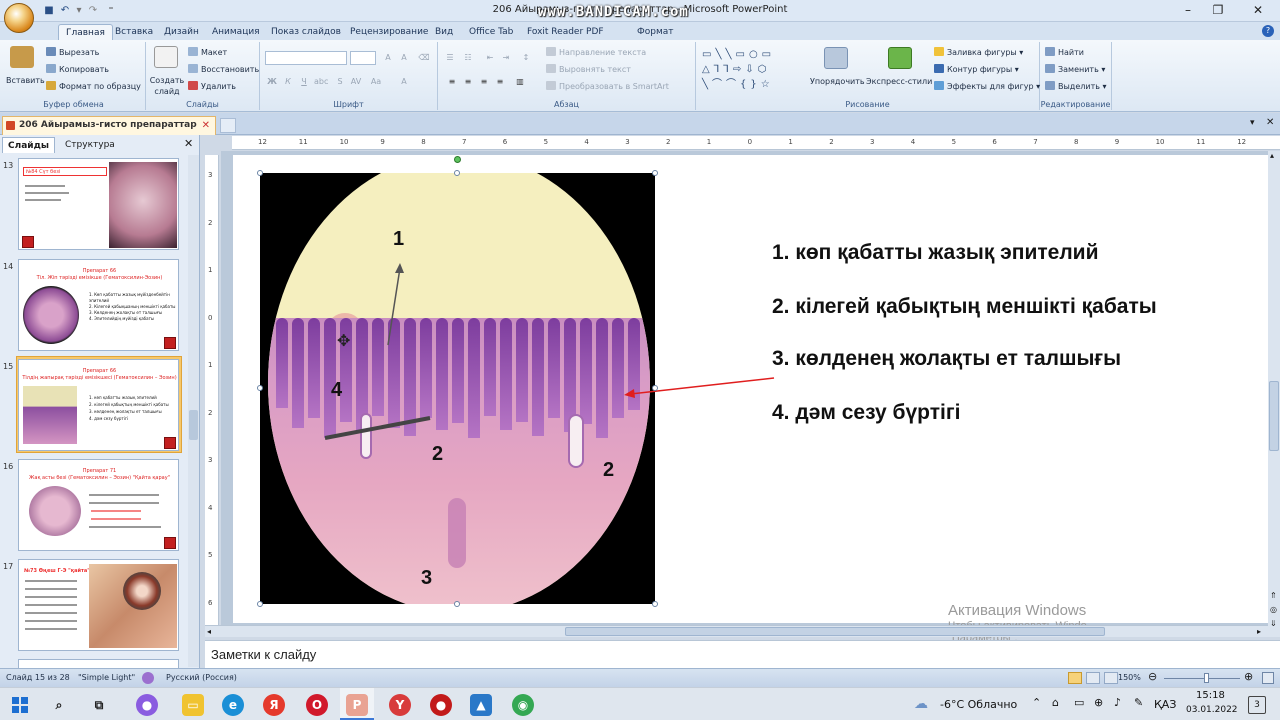 This screenshot has width=1280, height=720. Describe the element at coordinates (99, 705) in the screenshot. I see `task-view-icon: ⧉` at that location.